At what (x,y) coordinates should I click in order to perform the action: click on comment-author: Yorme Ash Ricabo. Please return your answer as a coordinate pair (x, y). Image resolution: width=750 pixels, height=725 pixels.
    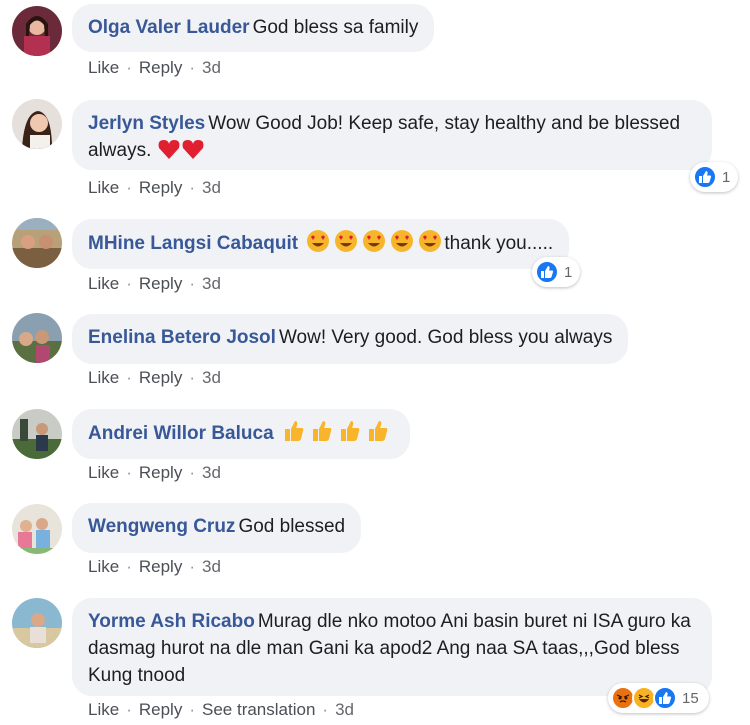
    Looking at the image, I should click on (171, 621).